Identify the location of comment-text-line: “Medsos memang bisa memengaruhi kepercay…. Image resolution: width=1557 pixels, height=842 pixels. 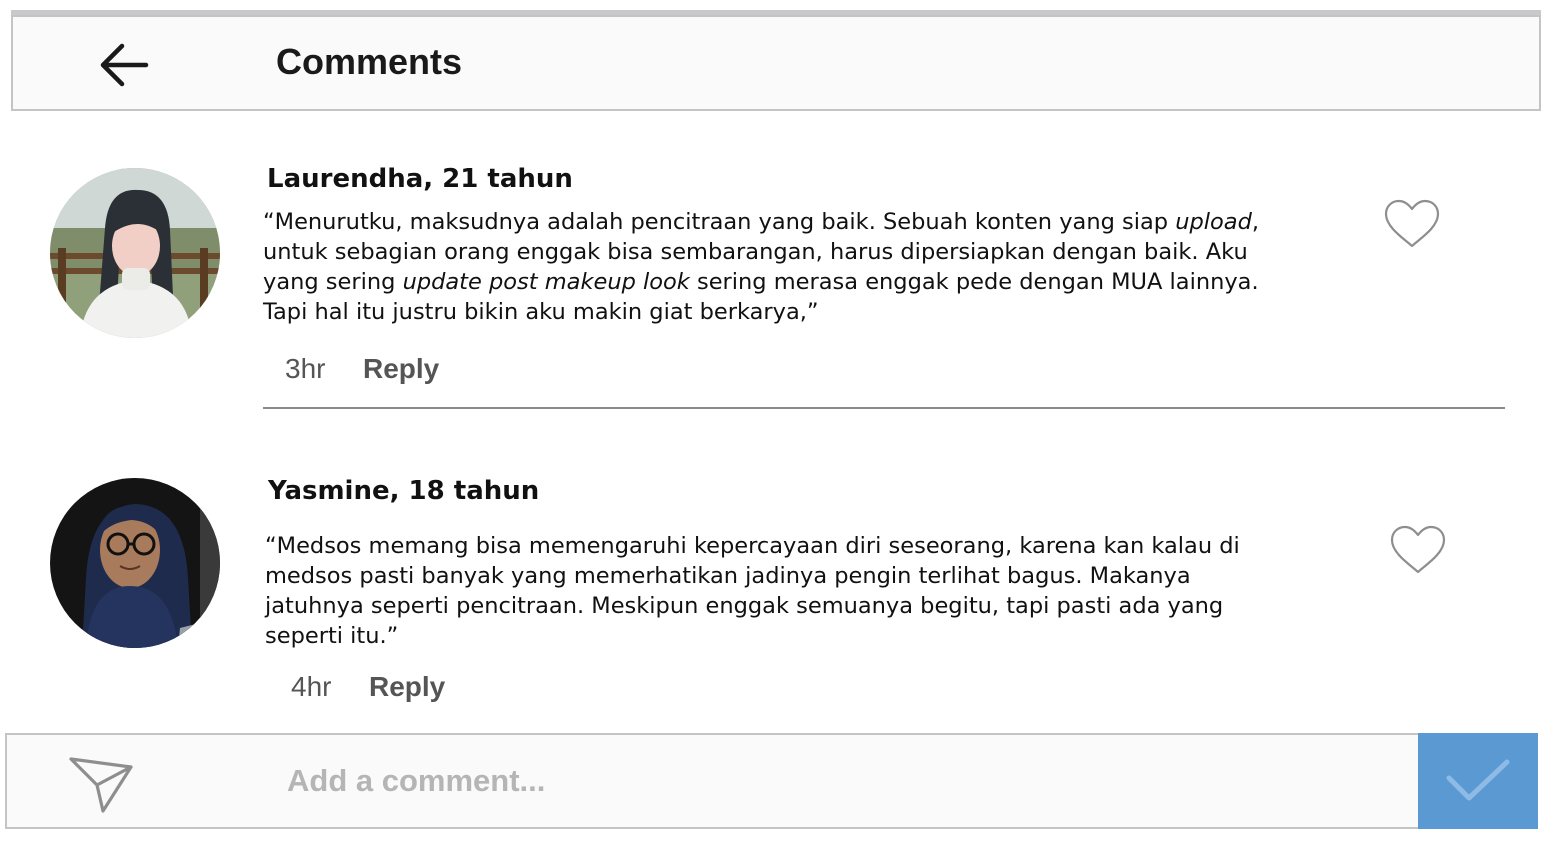
(752, 546).